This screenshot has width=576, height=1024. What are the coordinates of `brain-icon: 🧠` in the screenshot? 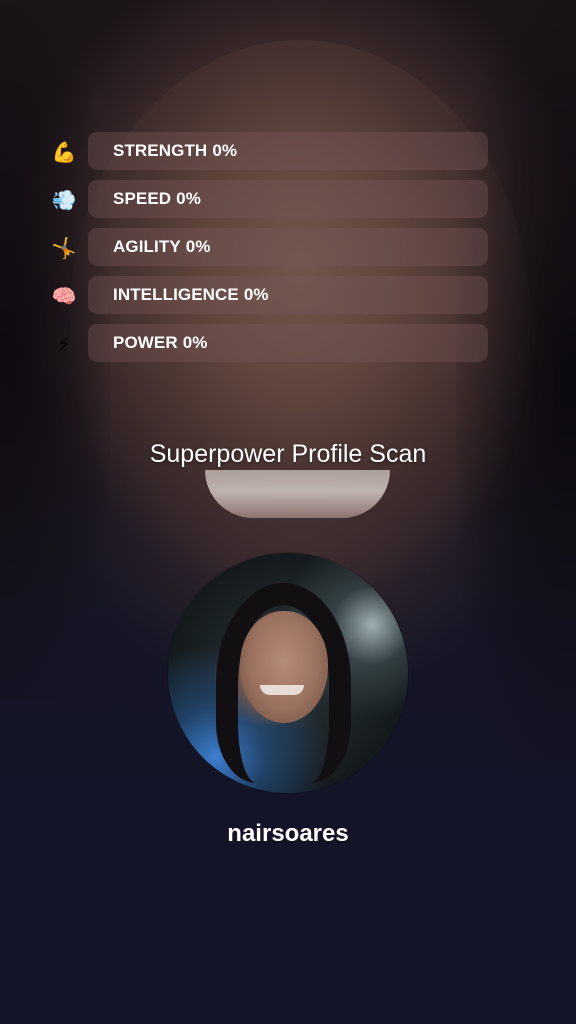 It's located at (64, 296).